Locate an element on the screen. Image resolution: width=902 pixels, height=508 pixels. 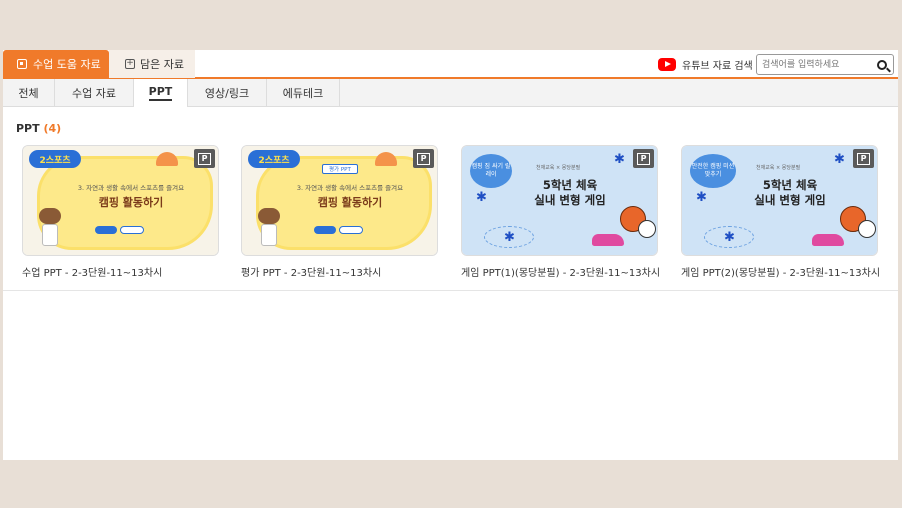
section-count: (4) is located at coordinates (52, 128).